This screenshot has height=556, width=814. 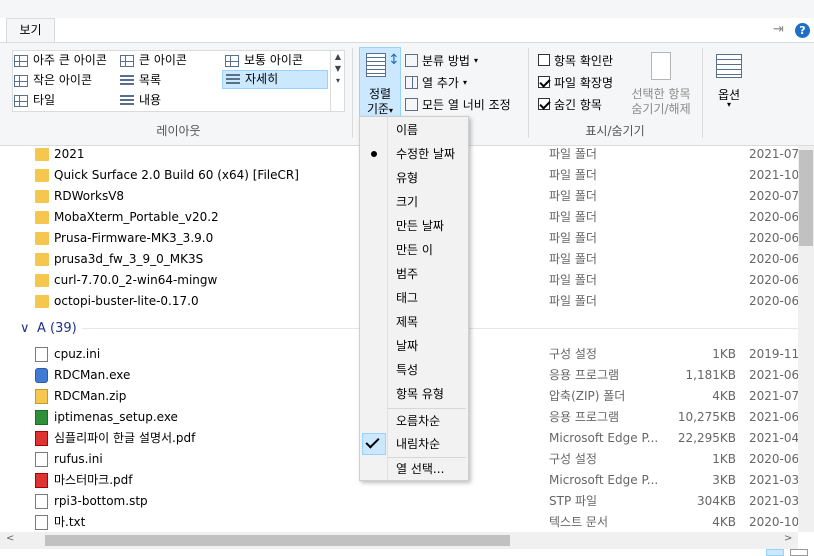 I want to click on large-icons-icon, so click(x=127, y=60).